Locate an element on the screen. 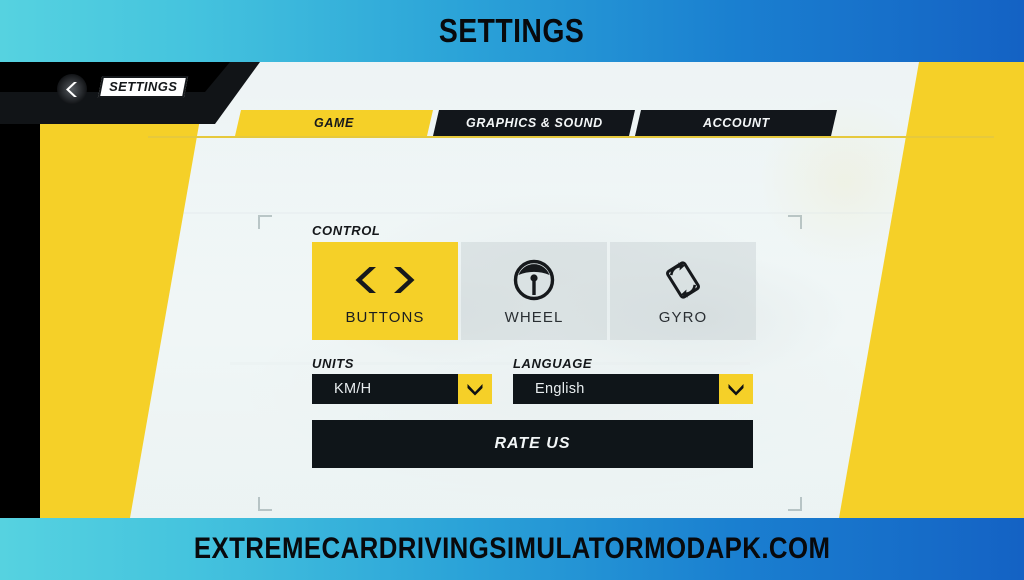  tab-game: GAME is located at coordinates (334, 123).